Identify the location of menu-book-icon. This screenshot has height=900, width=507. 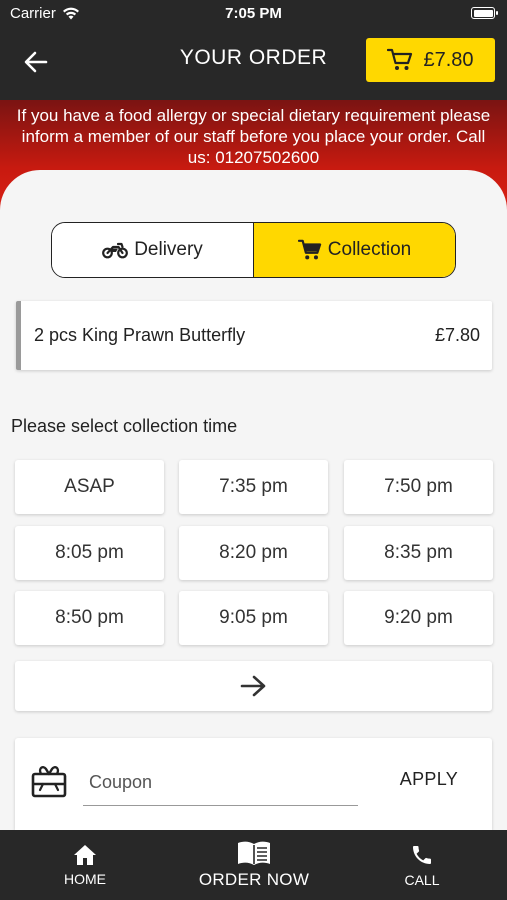
(254, 853).